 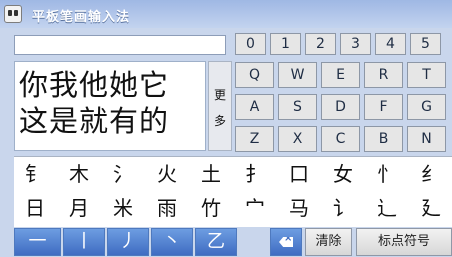 What do you see at coordinates (79, 174) in the screenshot?
I see `radical-key: 木` at bounding box center [79, 174].